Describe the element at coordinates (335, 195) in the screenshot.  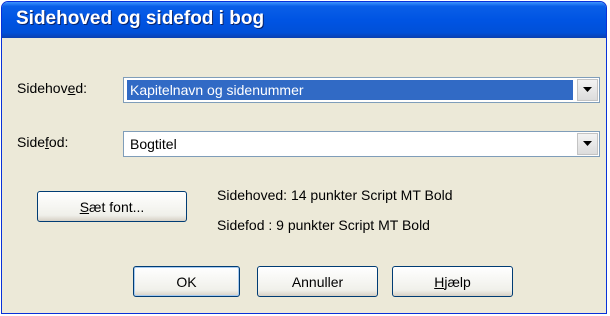
I see `header-font-info: Sidehoved: 14 punkter Script MT Bold` at that location.